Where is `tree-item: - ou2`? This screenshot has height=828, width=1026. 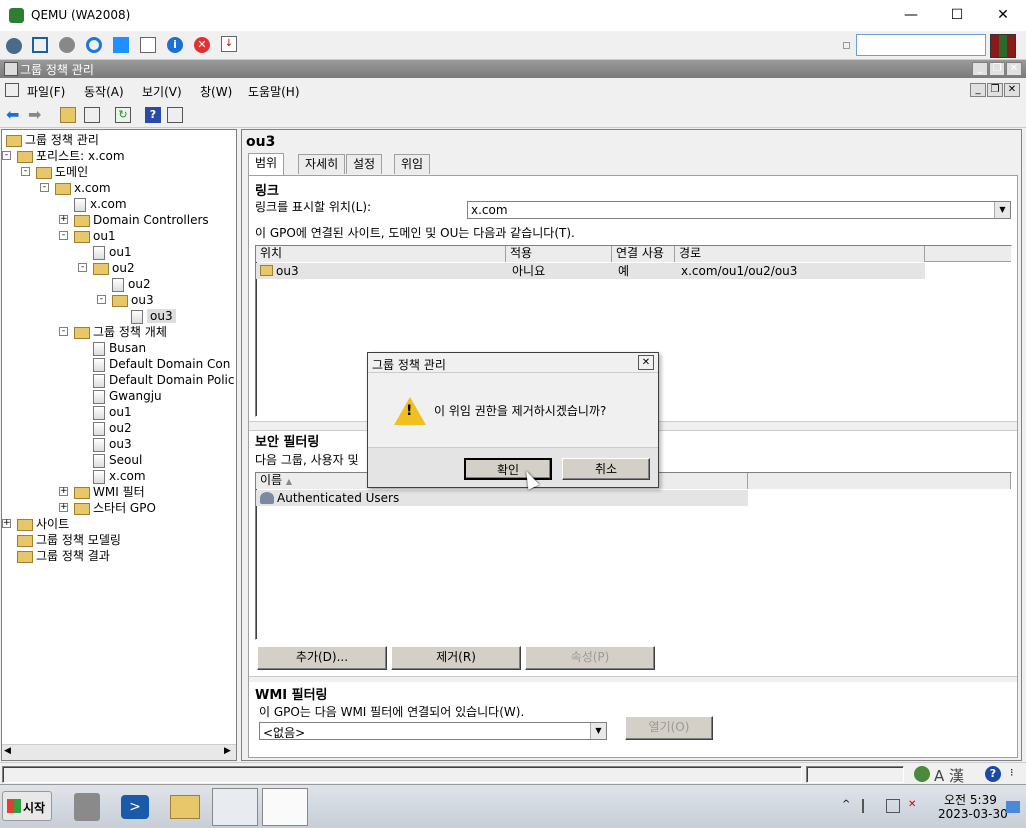 tree-item: - ou2 is located at coordinates (106, 268).